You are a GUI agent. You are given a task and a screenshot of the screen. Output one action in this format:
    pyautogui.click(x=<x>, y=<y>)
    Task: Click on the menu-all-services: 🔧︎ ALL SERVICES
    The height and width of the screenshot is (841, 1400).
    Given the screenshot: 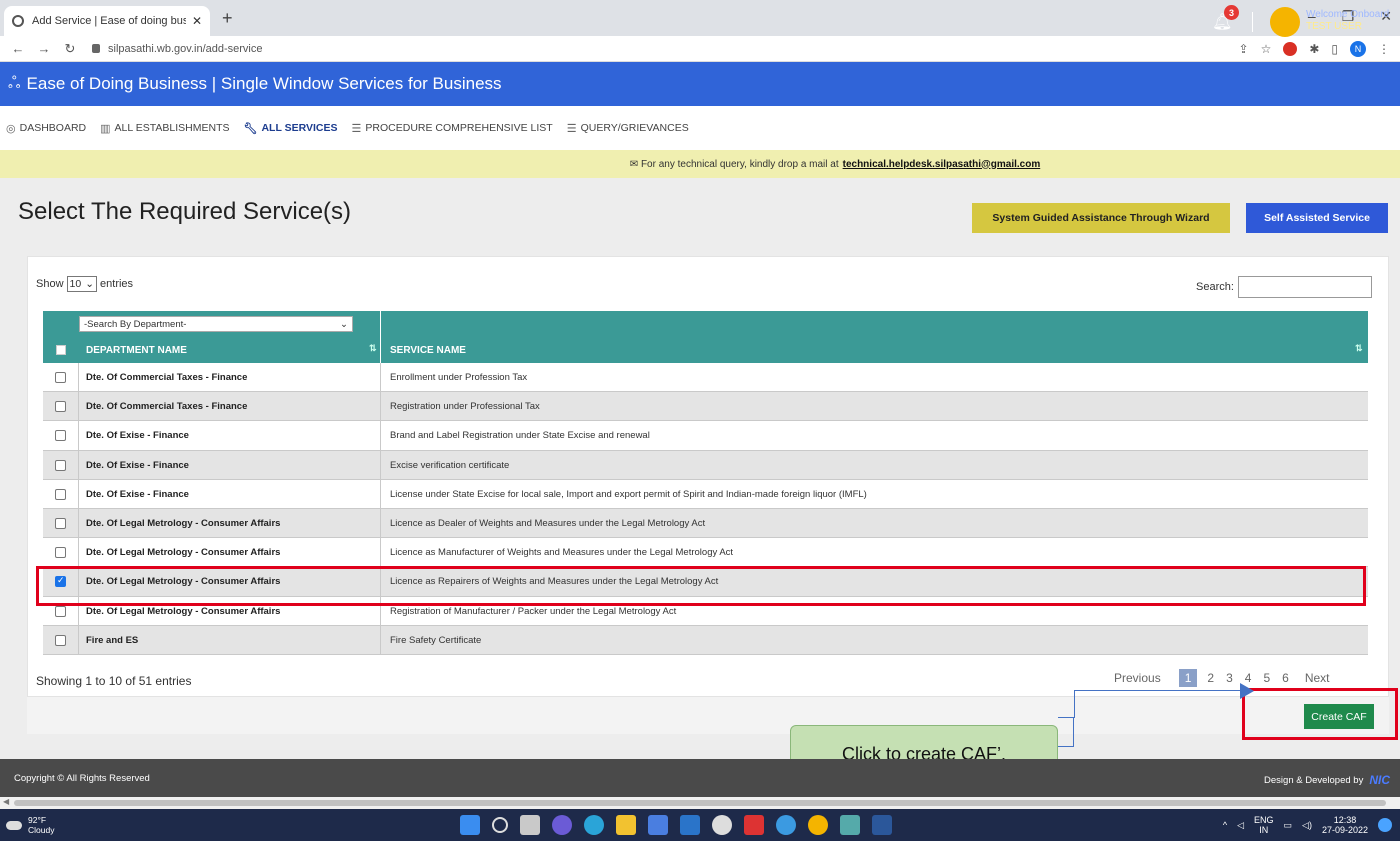 What is the action you would take?
    pyautogui.click(x=290, y=128)
    